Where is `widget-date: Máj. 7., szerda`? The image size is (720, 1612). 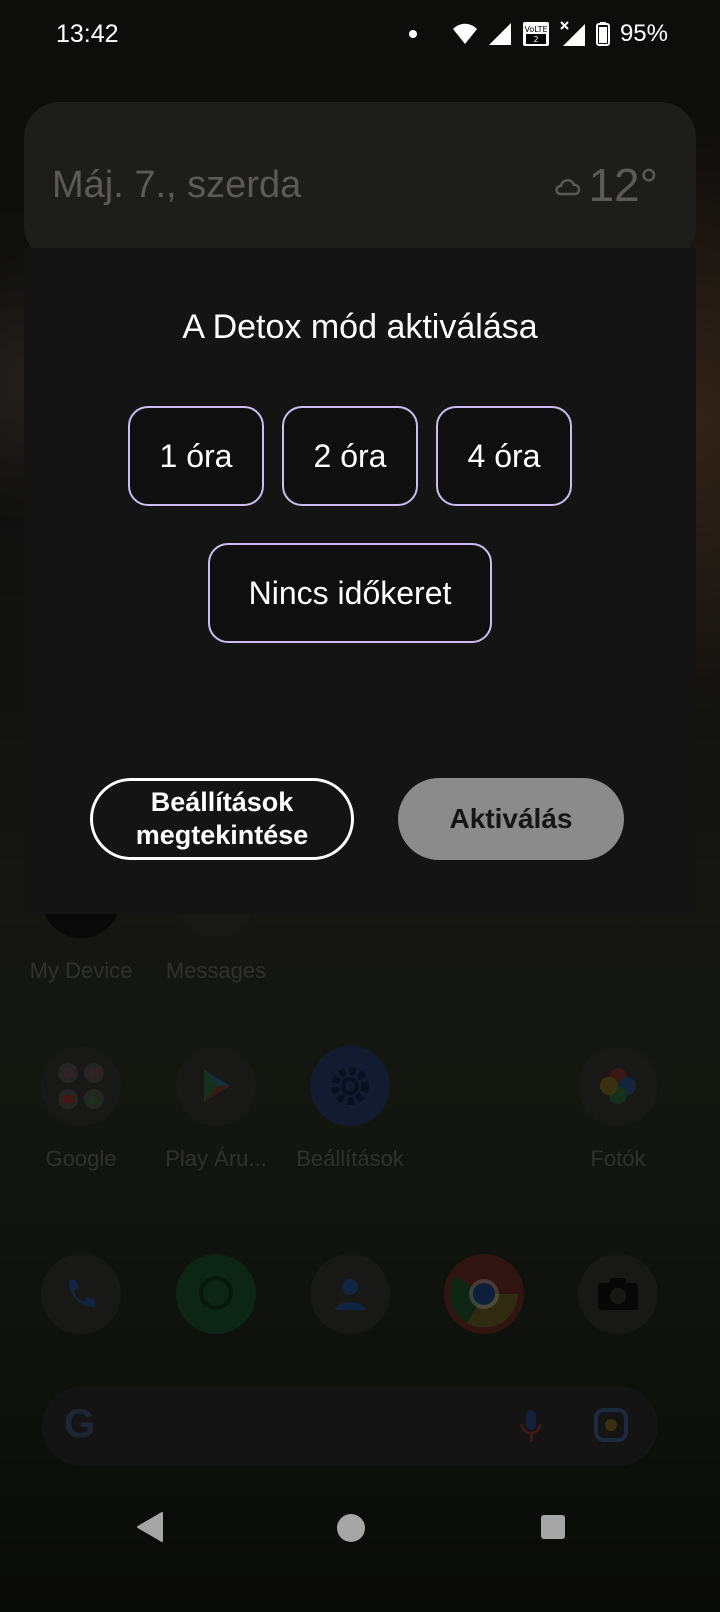
widget-date: Máj. 7., szerda is located at coordinates (177, 185).